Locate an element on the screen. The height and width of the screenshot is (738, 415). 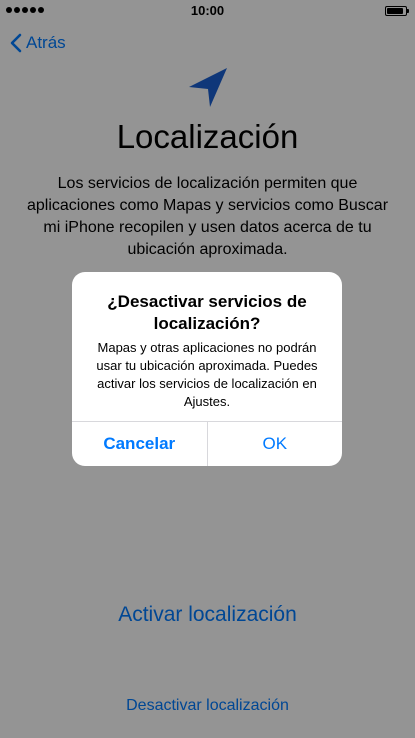
ok-button: OK is located at coordinates (275, 444).